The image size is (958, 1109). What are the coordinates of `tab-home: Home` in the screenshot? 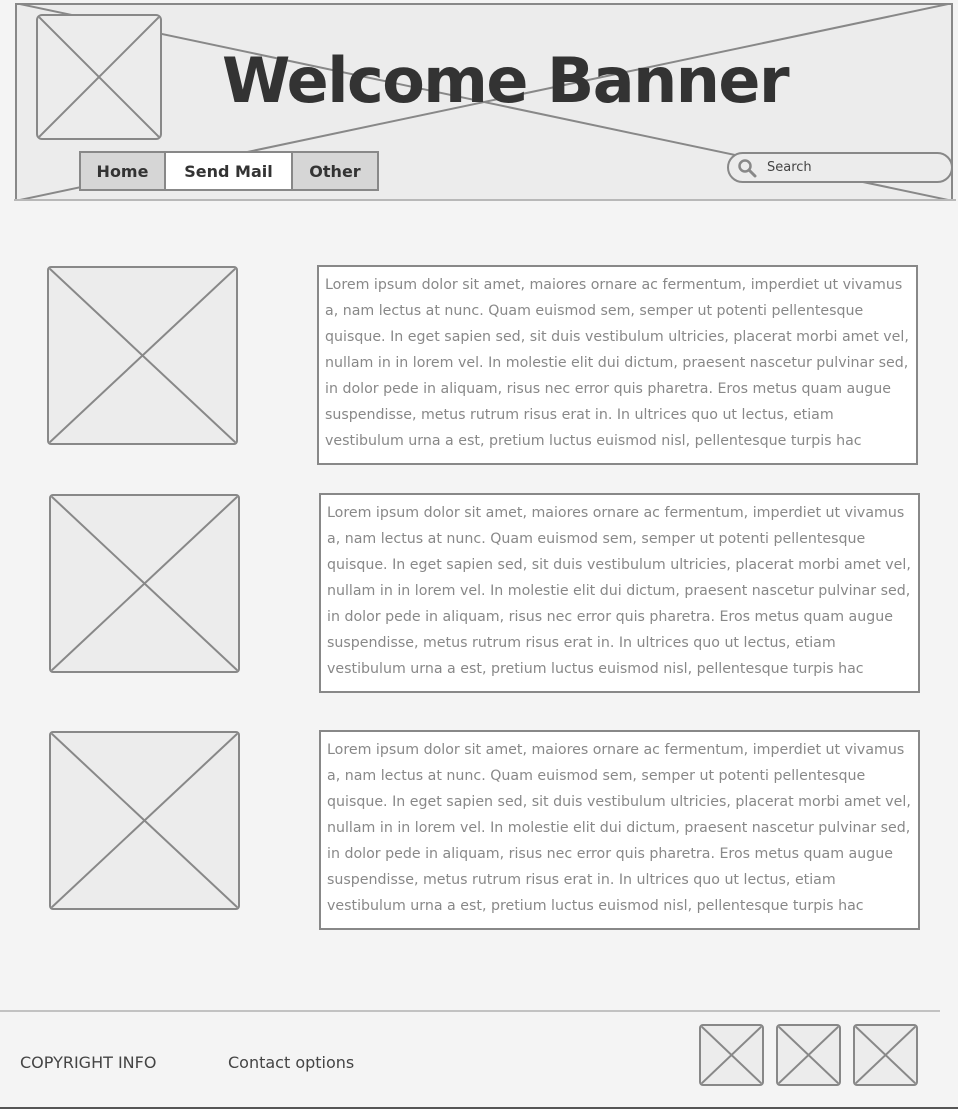 It's located at (122, 171).